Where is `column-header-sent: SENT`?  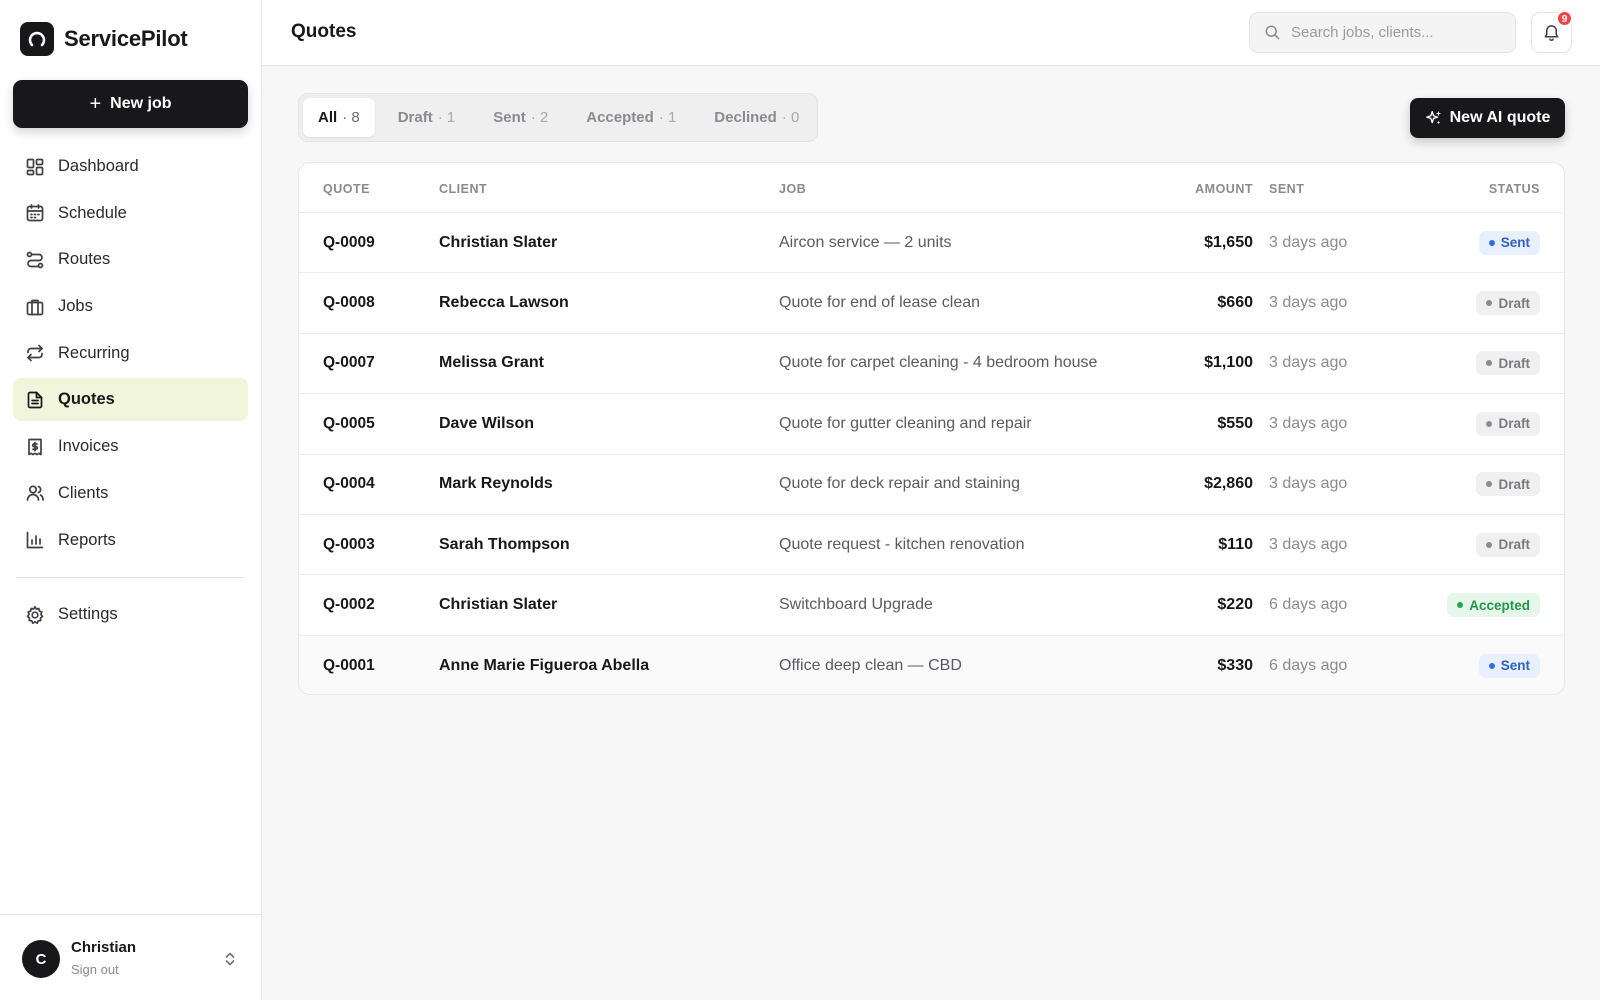 column-header-sent: SENT is located at coordinates (1286, 189).